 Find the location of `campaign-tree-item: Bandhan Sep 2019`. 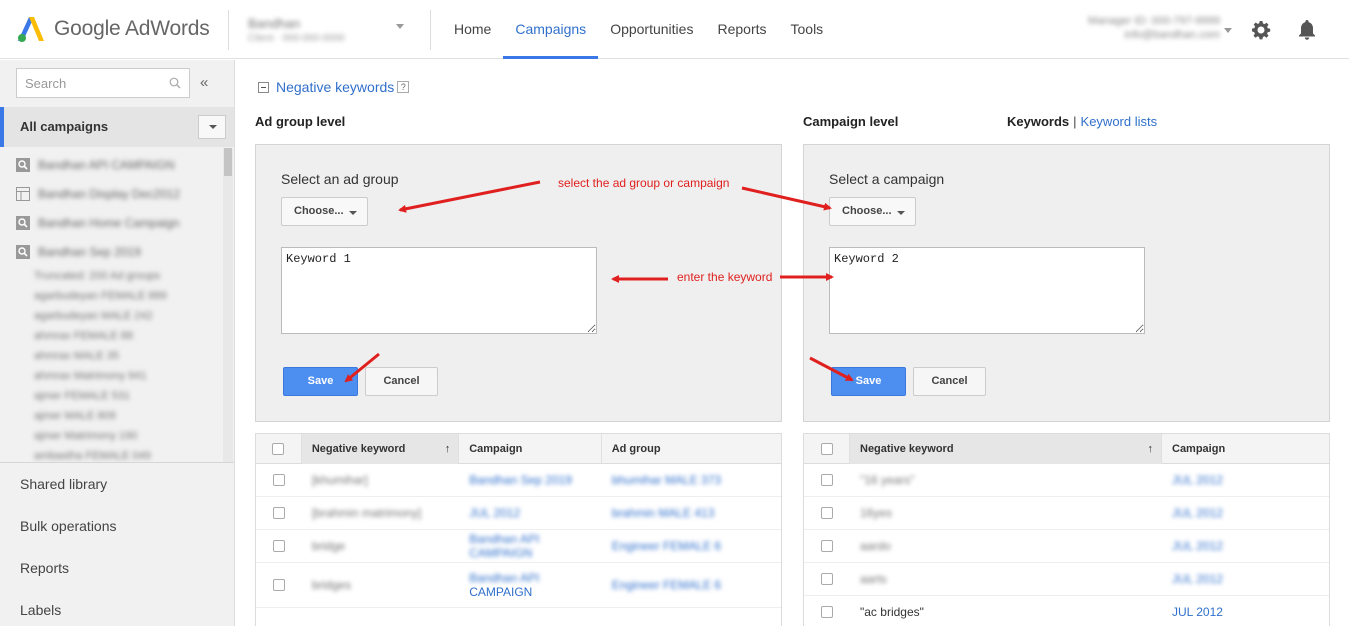

campaign-tree-item: Bandhan Sep 2019 is located at coordinates (111, 251).